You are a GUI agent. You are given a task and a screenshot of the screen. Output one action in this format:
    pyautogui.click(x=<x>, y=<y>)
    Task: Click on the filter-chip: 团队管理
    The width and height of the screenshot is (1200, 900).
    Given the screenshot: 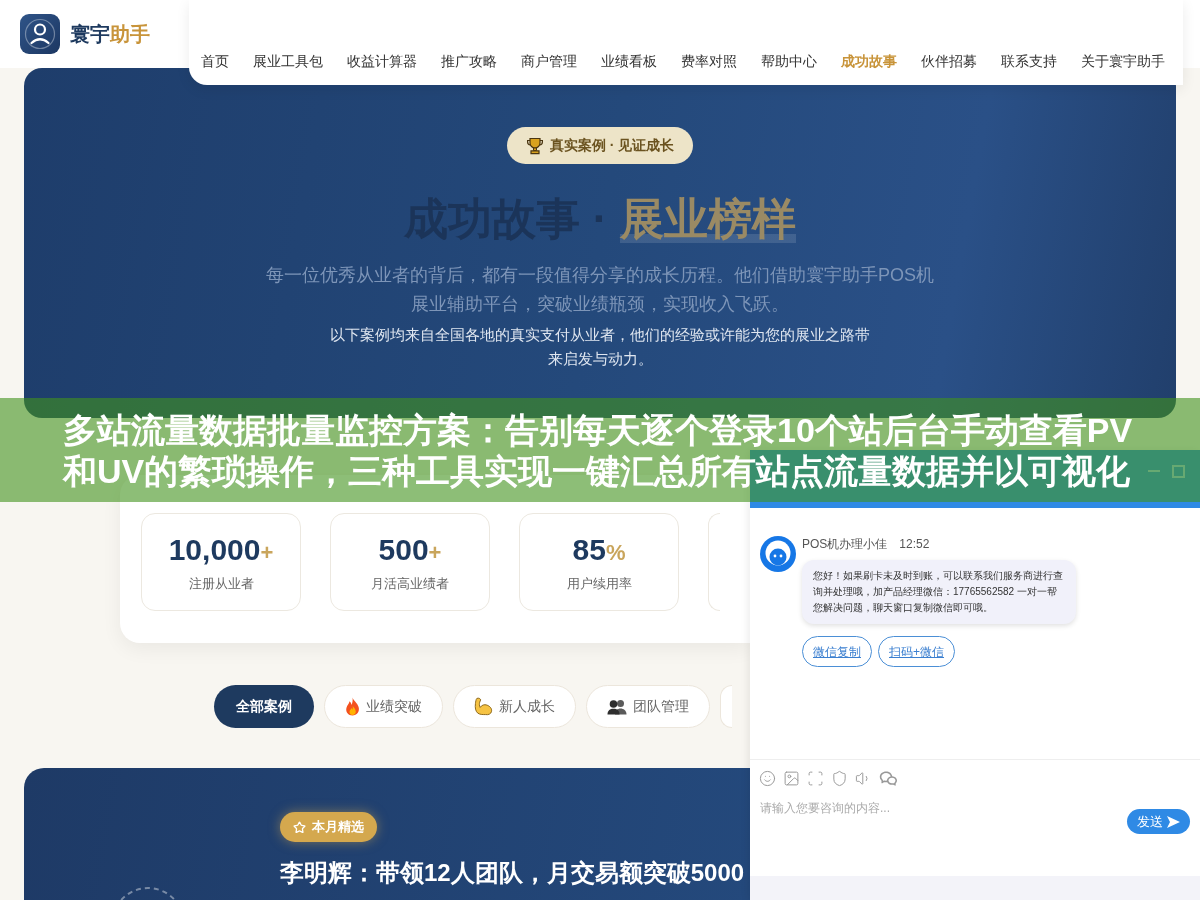 What is the action you would take?
    pyautogui.click(x=648, y=706)
    